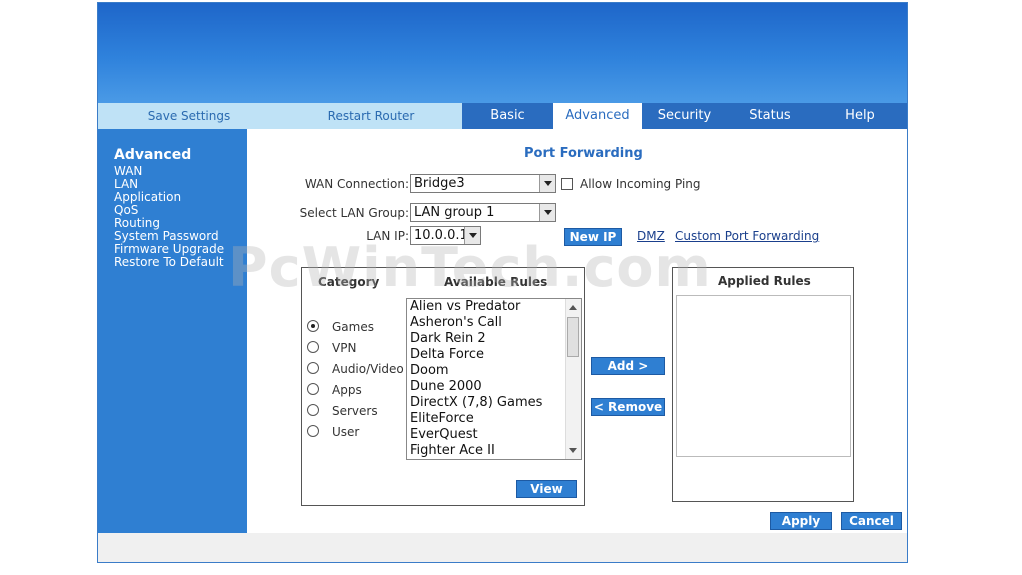  I want to click on category-label: Games, so click(353, 327).